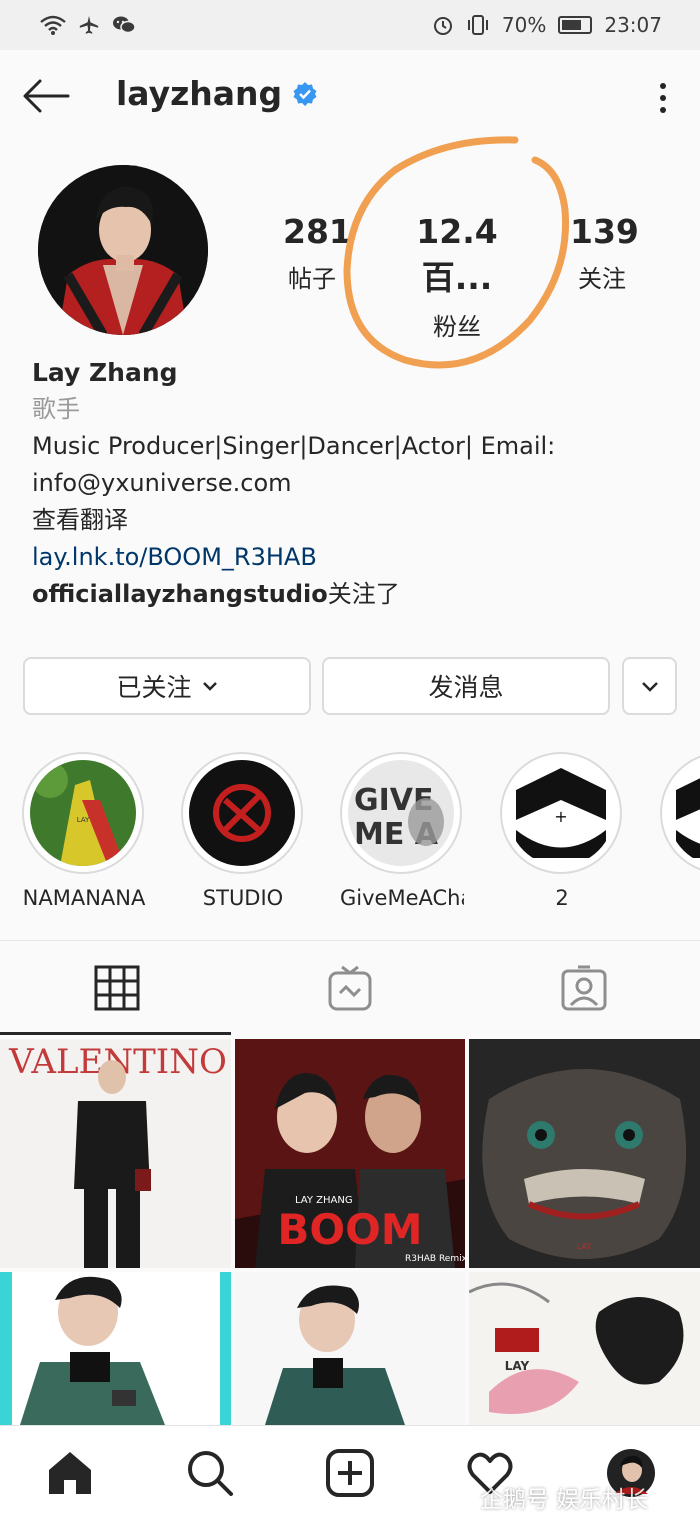  I want to click on highlight-studio: STUDIO, so click(243, 831).